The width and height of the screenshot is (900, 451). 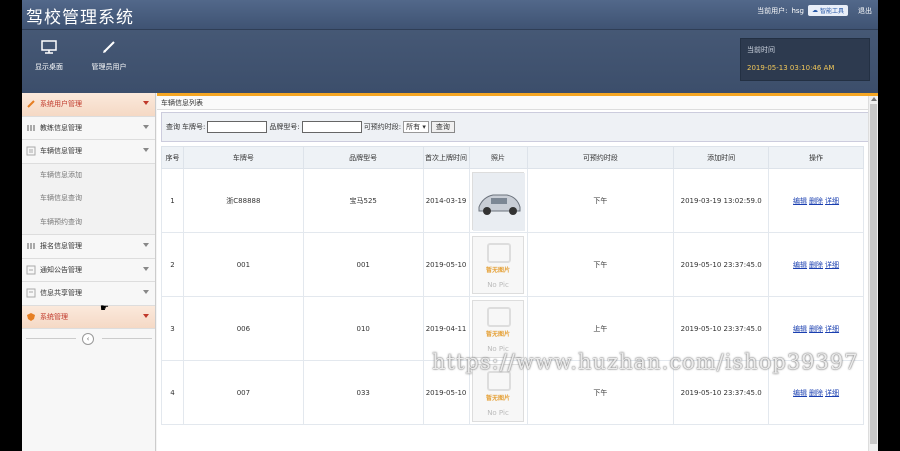 What do you see at coordinates (61, 269) in the screenshot?
I see `sidebar-item-label: 通知公告管理` at bounding box center [61, 269].